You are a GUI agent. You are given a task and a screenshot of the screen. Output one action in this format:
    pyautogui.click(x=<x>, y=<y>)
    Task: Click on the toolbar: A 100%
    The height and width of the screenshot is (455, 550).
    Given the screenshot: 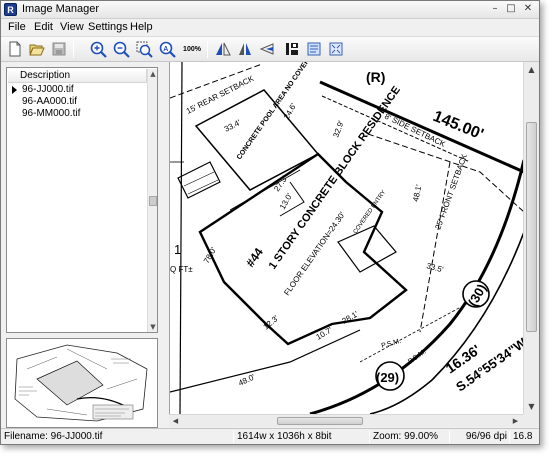 What is the action you would take?
    pyautogui.click(x=270, y=49)
    